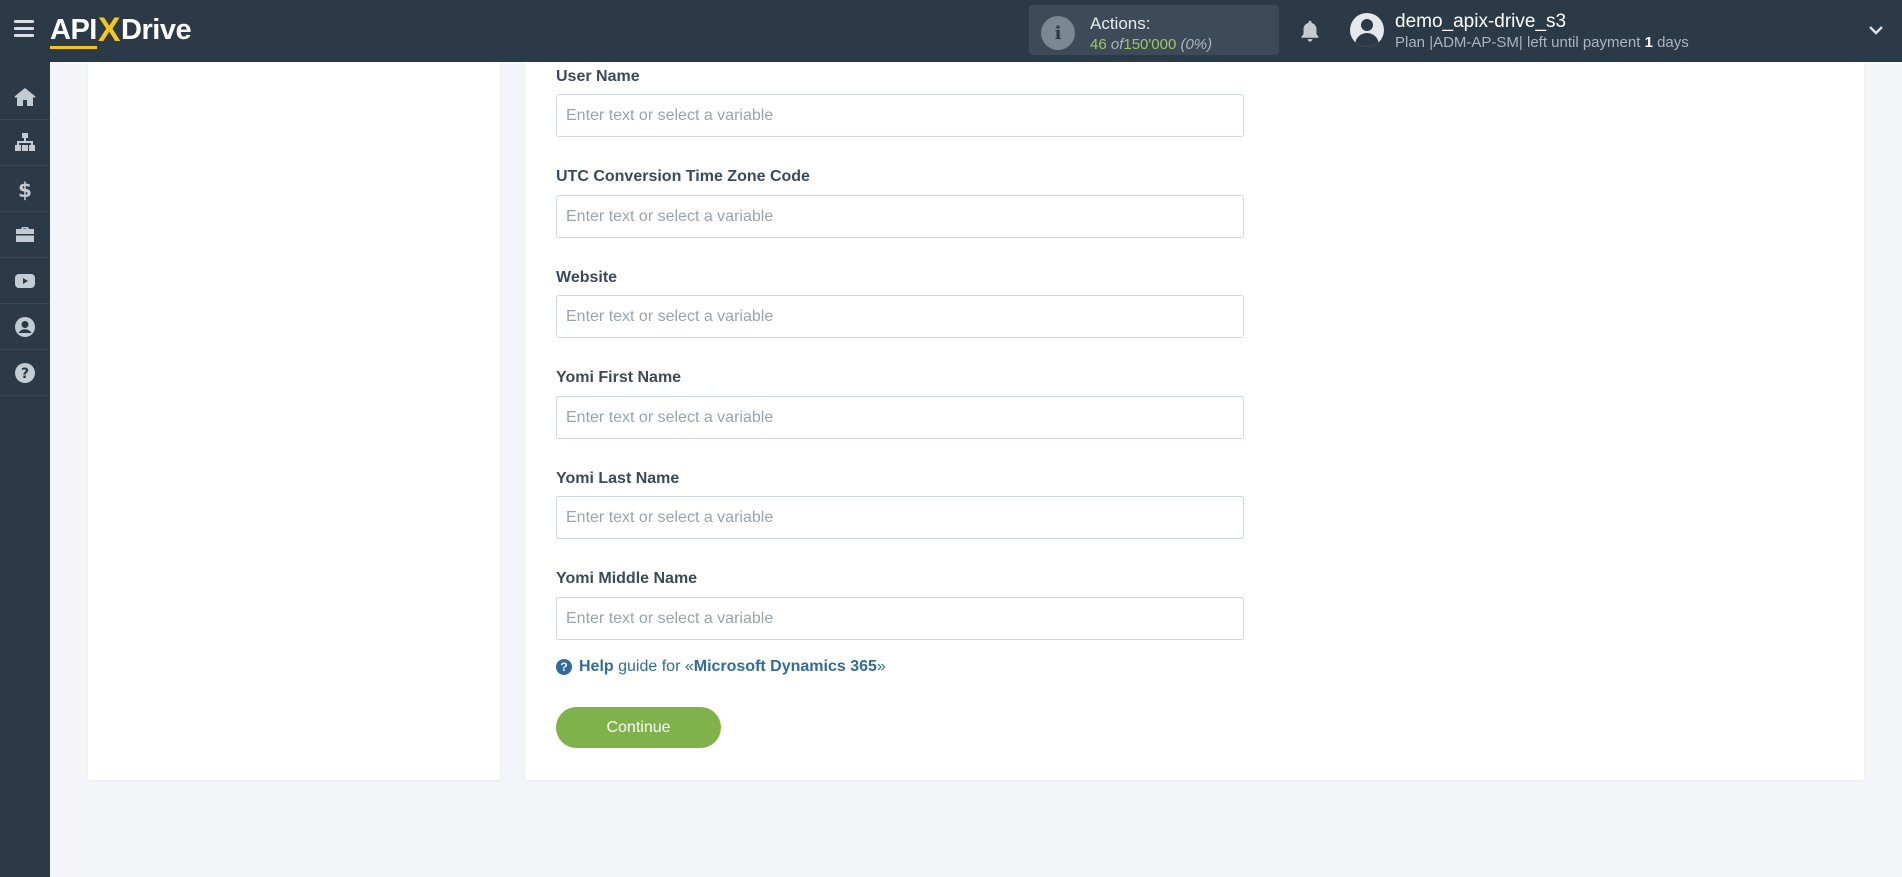 This screenshot has height=877, width=1902. I want to click on sidebar-item-billing: $, so click(25, 189).